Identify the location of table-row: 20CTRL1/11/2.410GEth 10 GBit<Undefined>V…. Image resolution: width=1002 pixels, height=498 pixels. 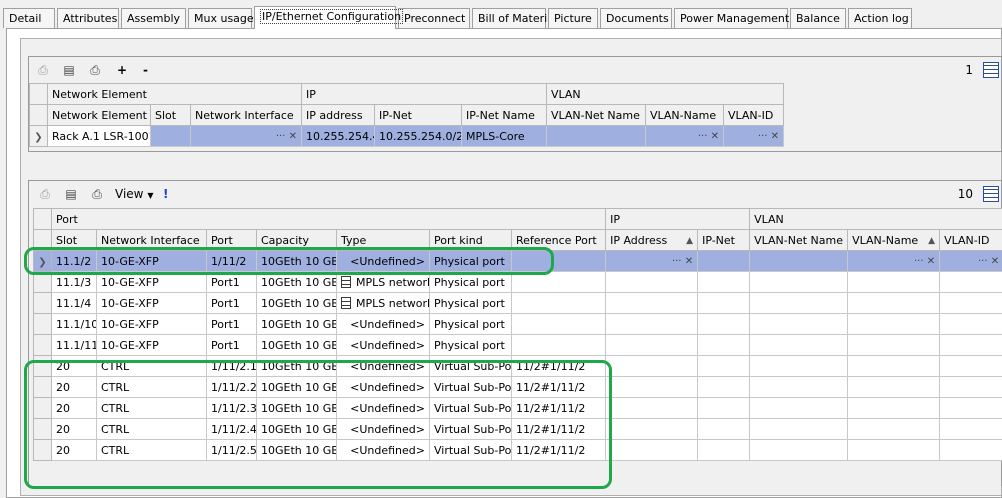
(518, 429).